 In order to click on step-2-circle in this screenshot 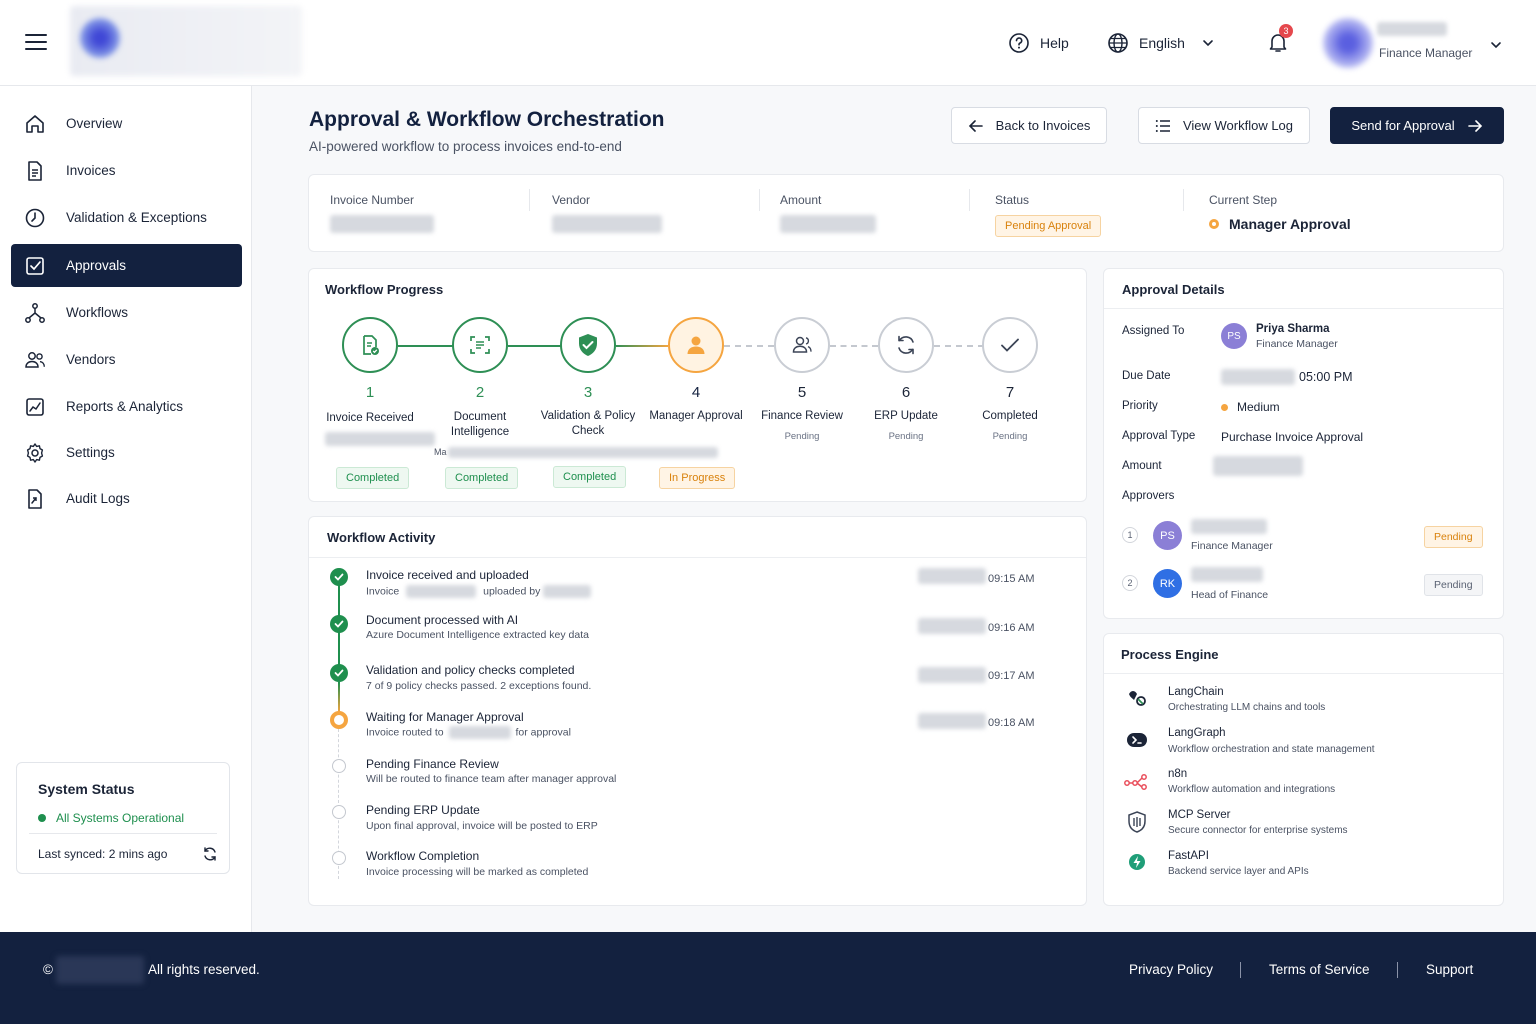, I will do `click(480, 345)`.